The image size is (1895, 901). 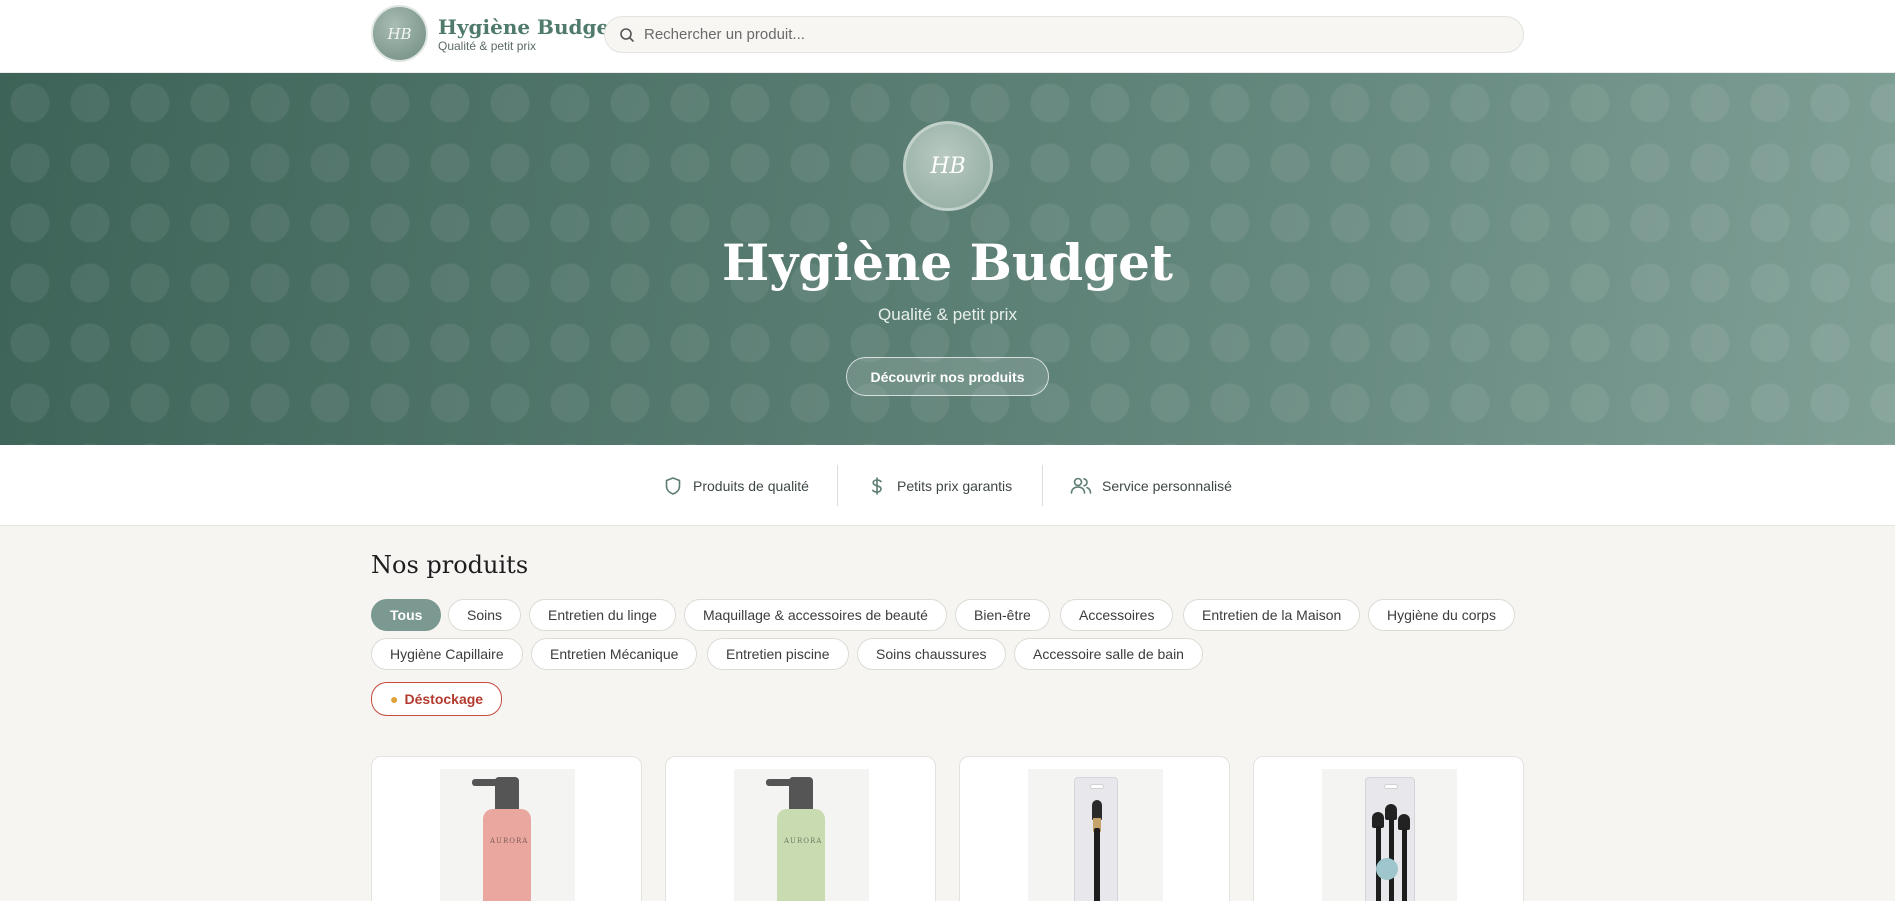 I want to click on brush-pouch, so click(x=1096, y=839).